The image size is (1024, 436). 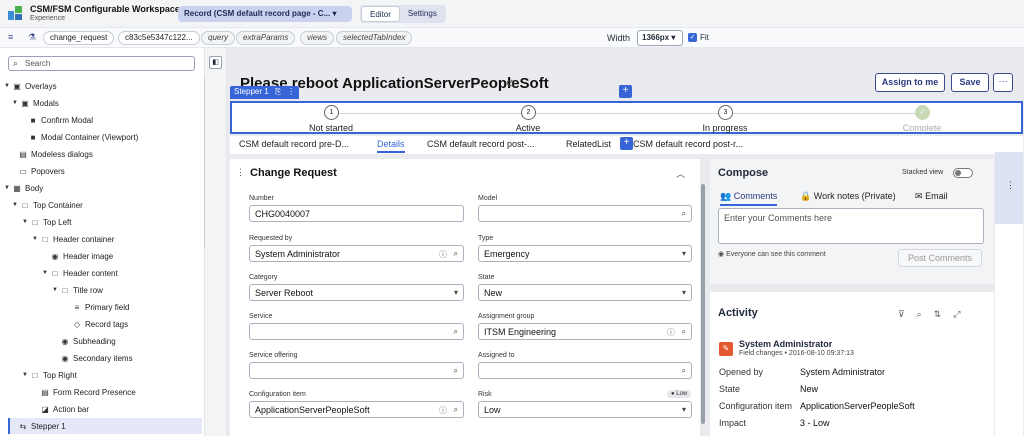 I want to click on more-actions-button: ···, so click(x=1003, y=82).